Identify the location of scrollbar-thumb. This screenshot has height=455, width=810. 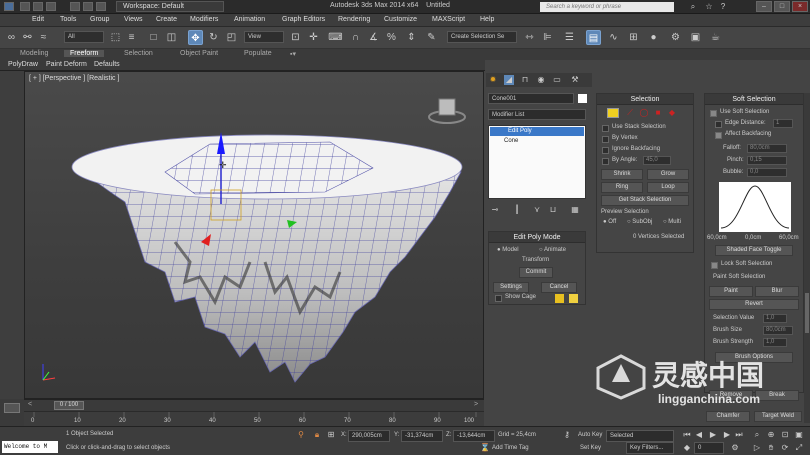
(807, 313).